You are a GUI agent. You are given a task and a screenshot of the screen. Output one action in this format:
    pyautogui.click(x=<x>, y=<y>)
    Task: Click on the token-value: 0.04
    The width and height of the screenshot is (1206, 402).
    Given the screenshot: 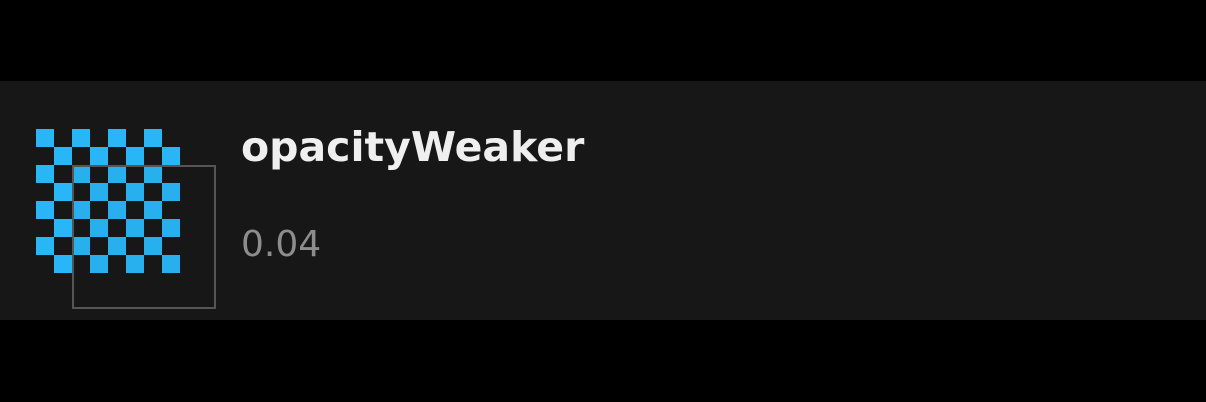 What is the action you would take?
    pyautogui.click(x=281, y=244)
    